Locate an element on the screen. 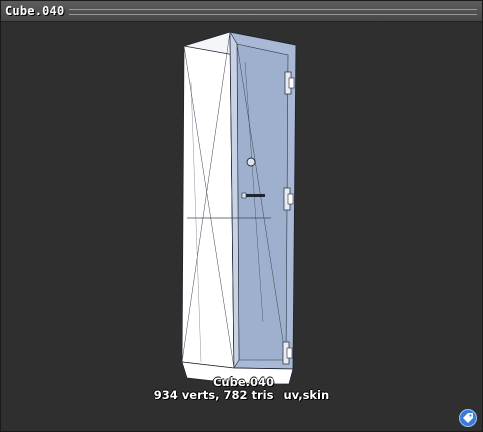  mesh-info-line: 934 verts, 782 tris uv,skin is located at coordinates (241, 395).